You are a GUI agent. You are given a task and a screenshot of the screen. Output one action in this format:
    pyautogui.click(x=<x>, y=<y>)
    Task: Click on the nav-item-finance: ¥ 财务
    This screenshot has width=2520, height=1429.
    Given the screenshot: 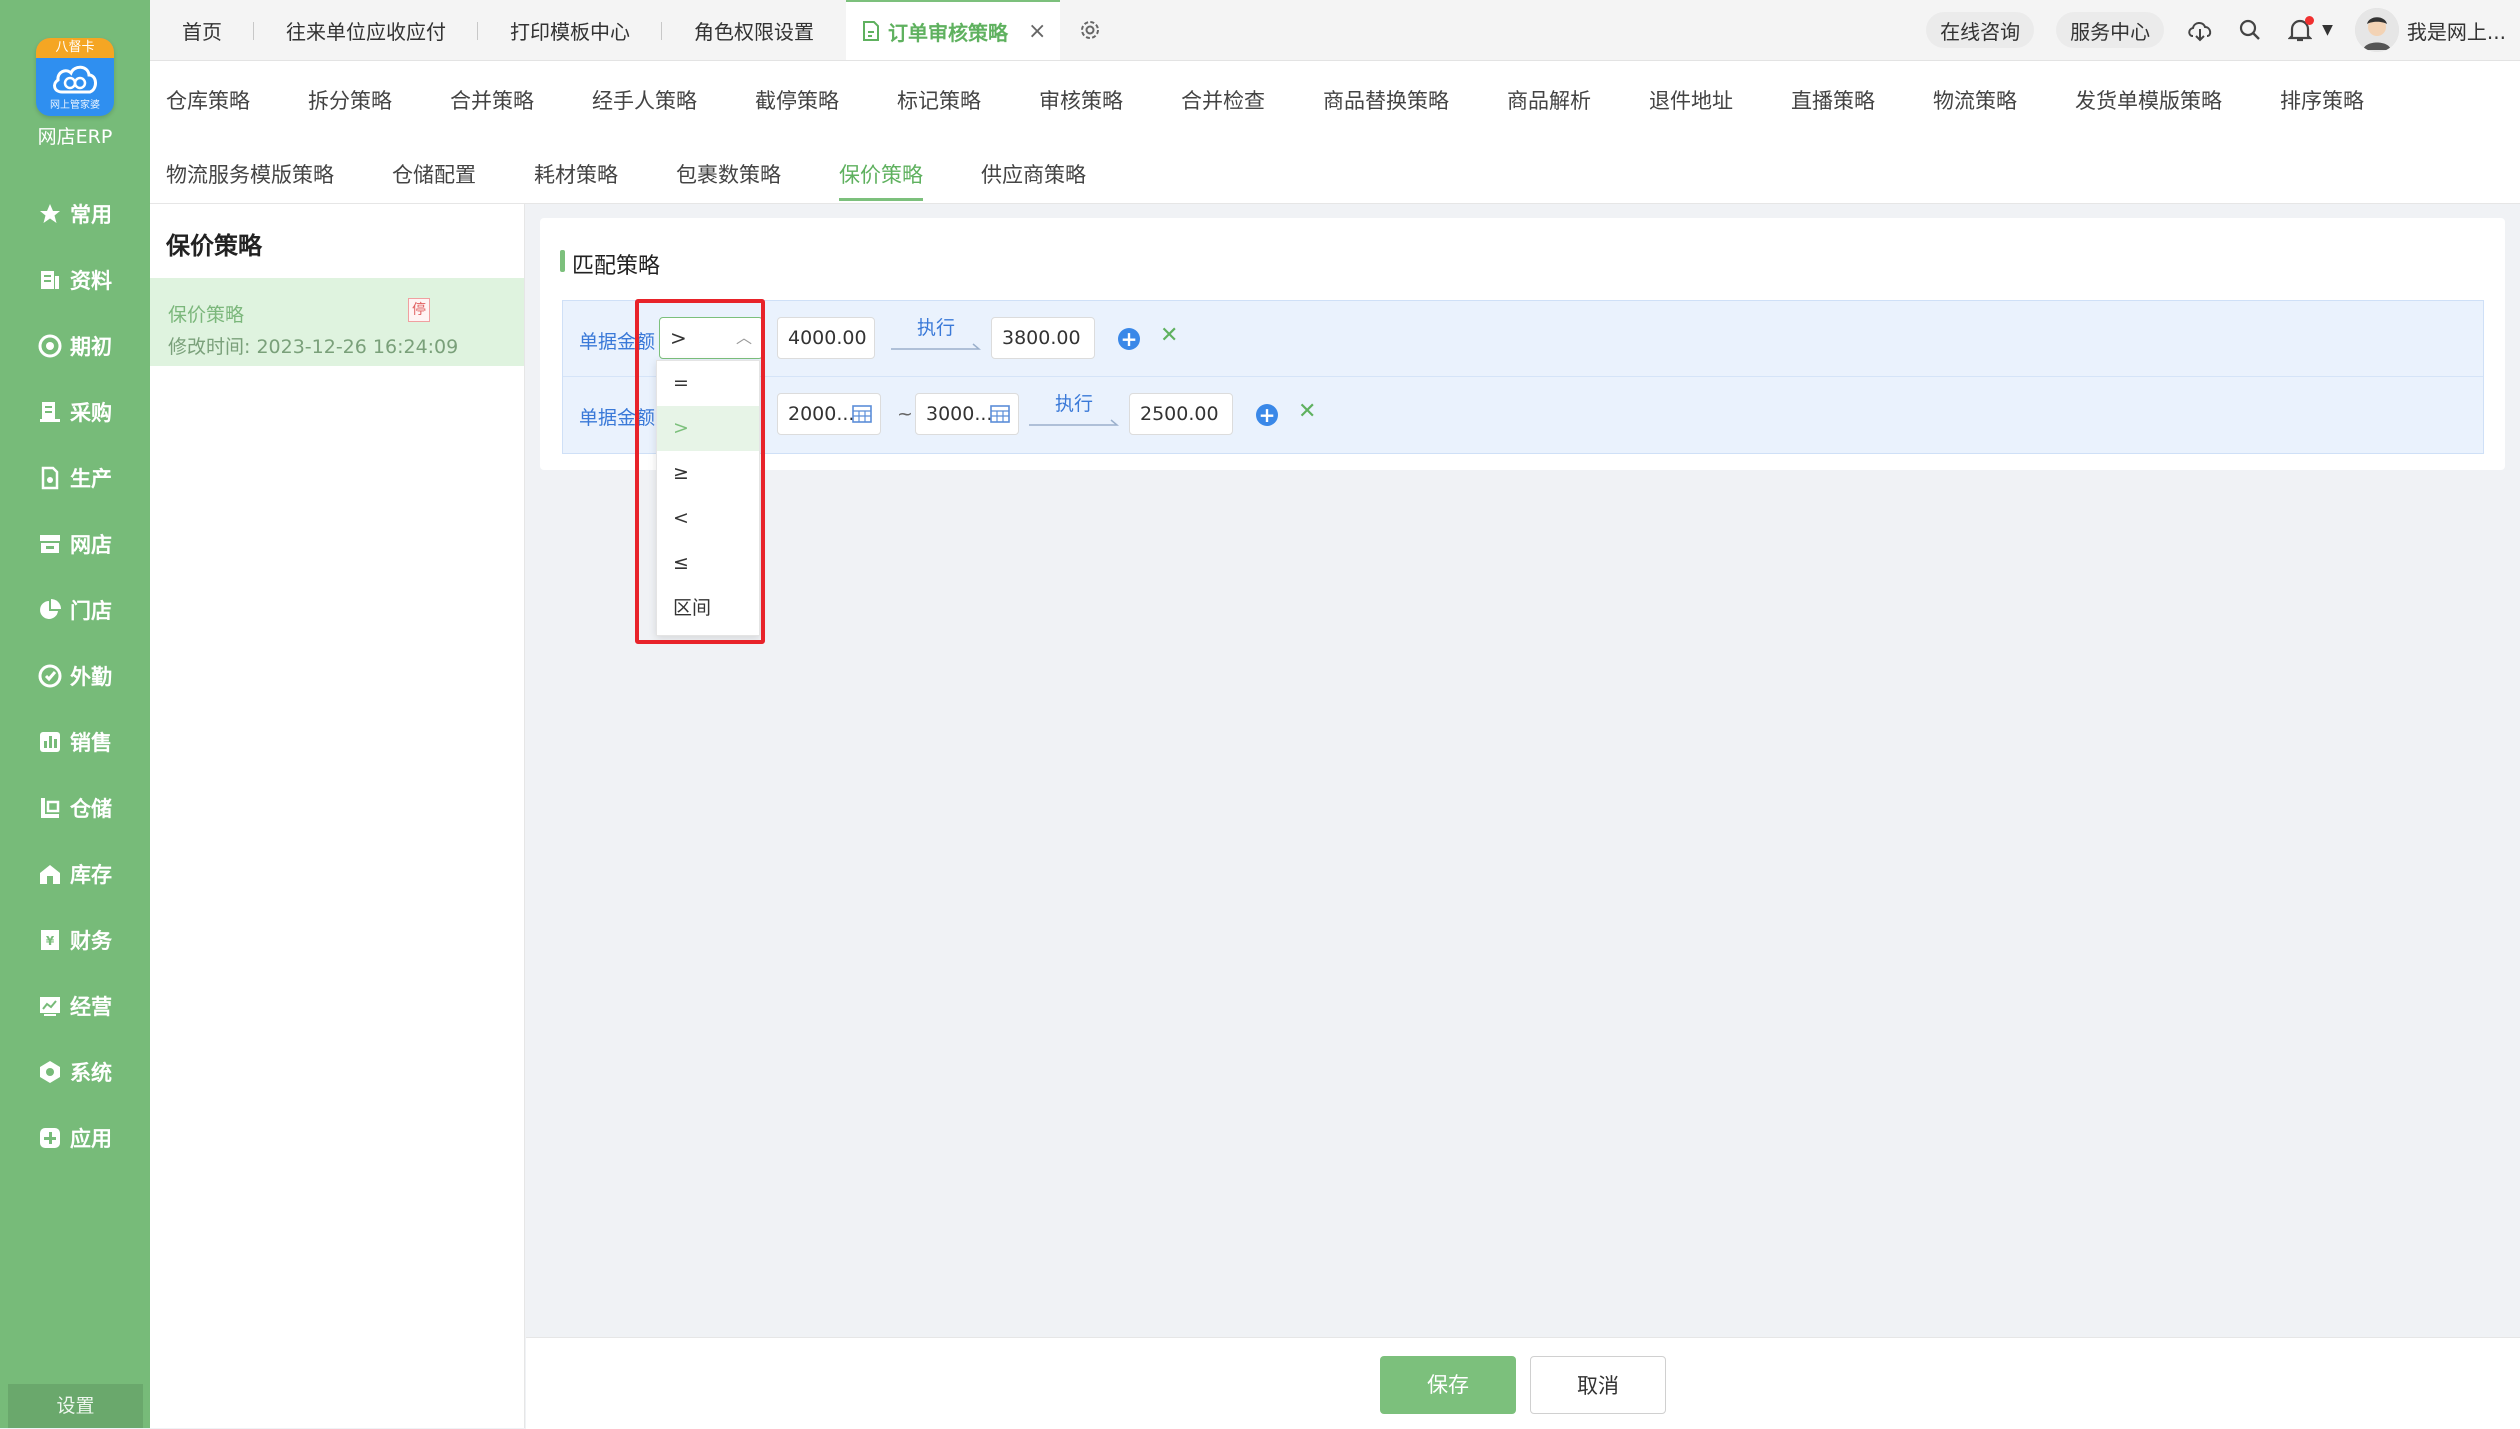 What is the action you would take?
    pyautogui.click(x=75, y=940)
    